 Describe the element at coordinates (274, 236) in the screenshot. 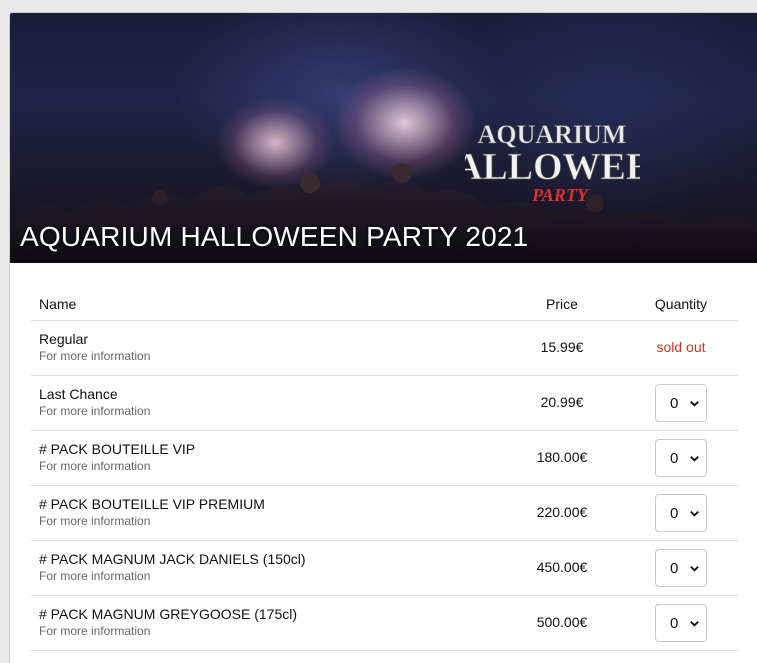

I see `event-title: AQUARIUM HALLOWEEN PARTY 2021` at that location.